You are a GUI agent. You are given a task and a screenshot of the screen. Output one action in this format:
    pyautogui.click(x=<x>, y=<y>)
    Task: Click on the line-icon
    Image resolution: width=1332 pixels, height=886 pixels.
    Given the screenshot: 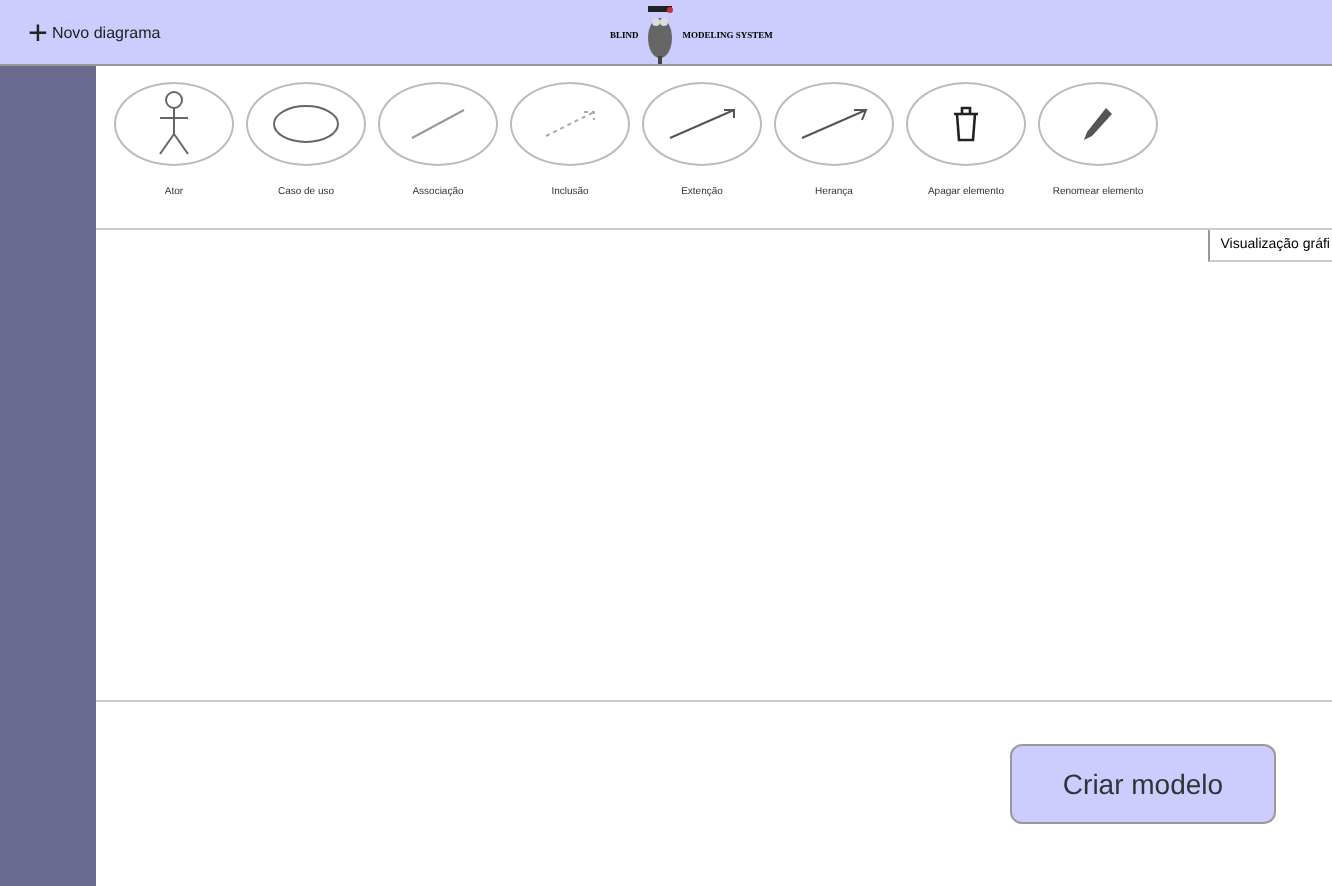 What is the action you would take?
    pyautogui.click(x=438, y=124)
    